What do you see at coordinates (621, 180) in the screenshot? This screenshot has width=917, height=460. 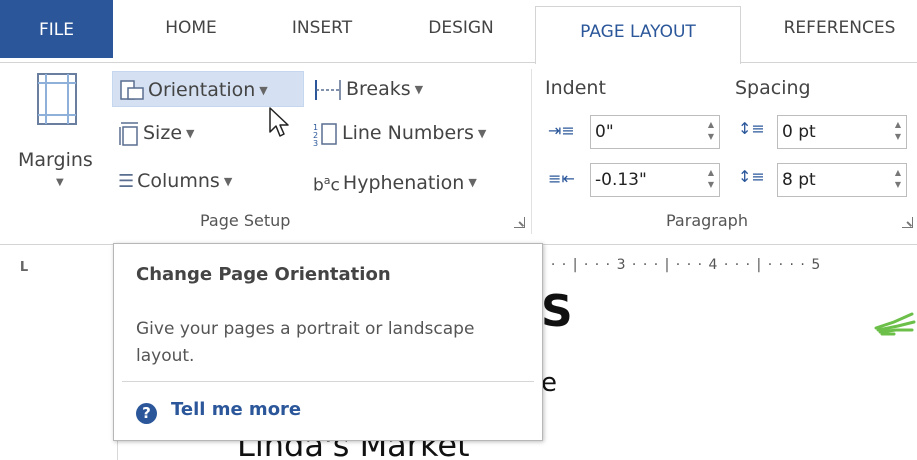 I see `indent-right-value: -0.13"` at bounding box center [621, 180].